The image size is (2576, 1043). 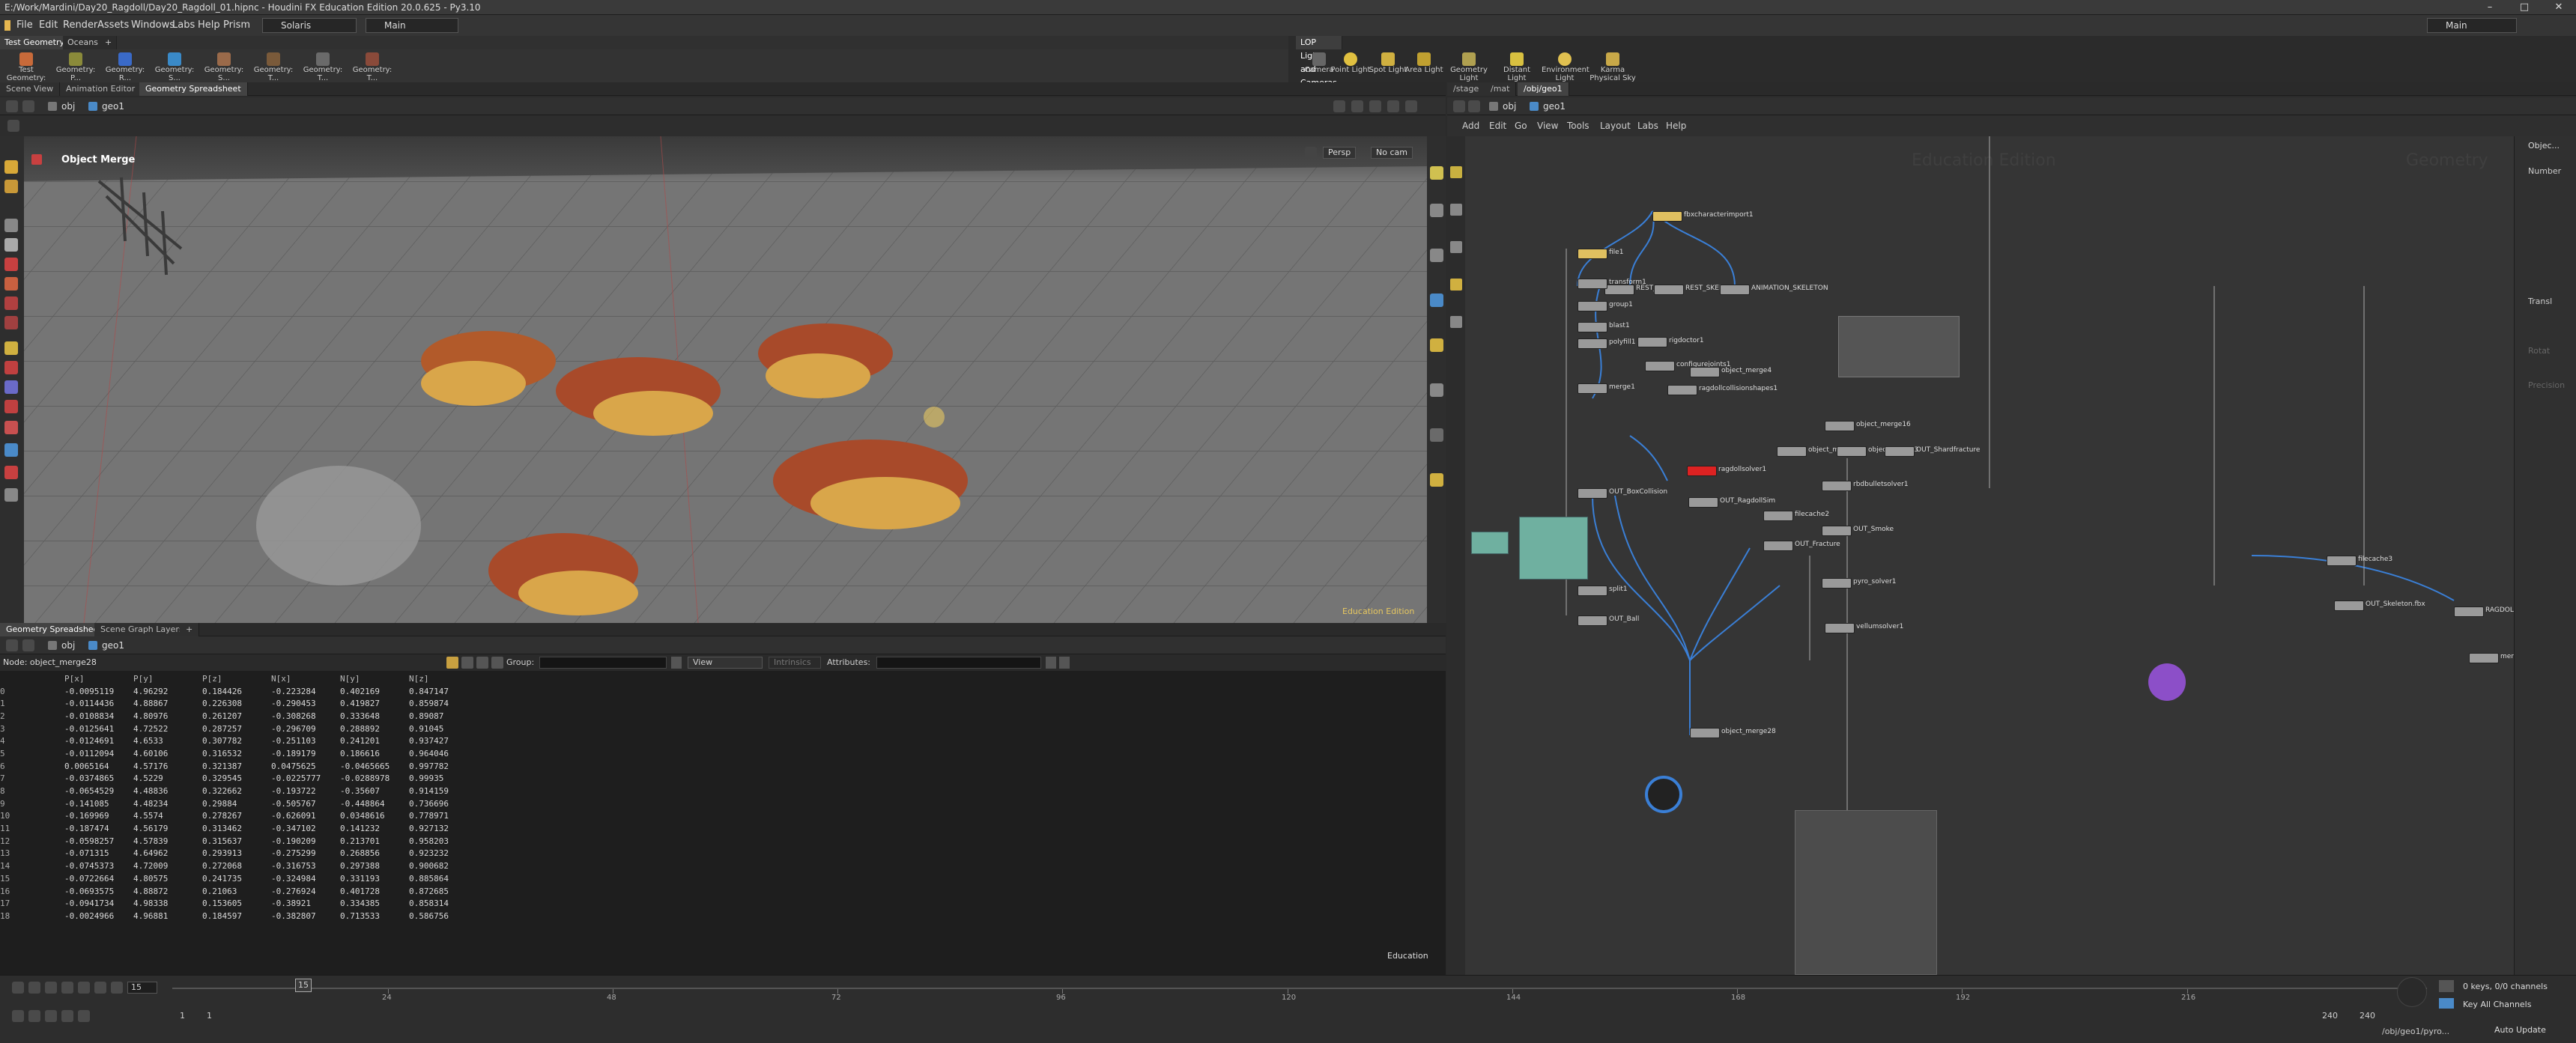 What do you see at coordinates (482, 663) in the screenshot?
I see `primitives-mode-icon` at bounding box center [482, 663].